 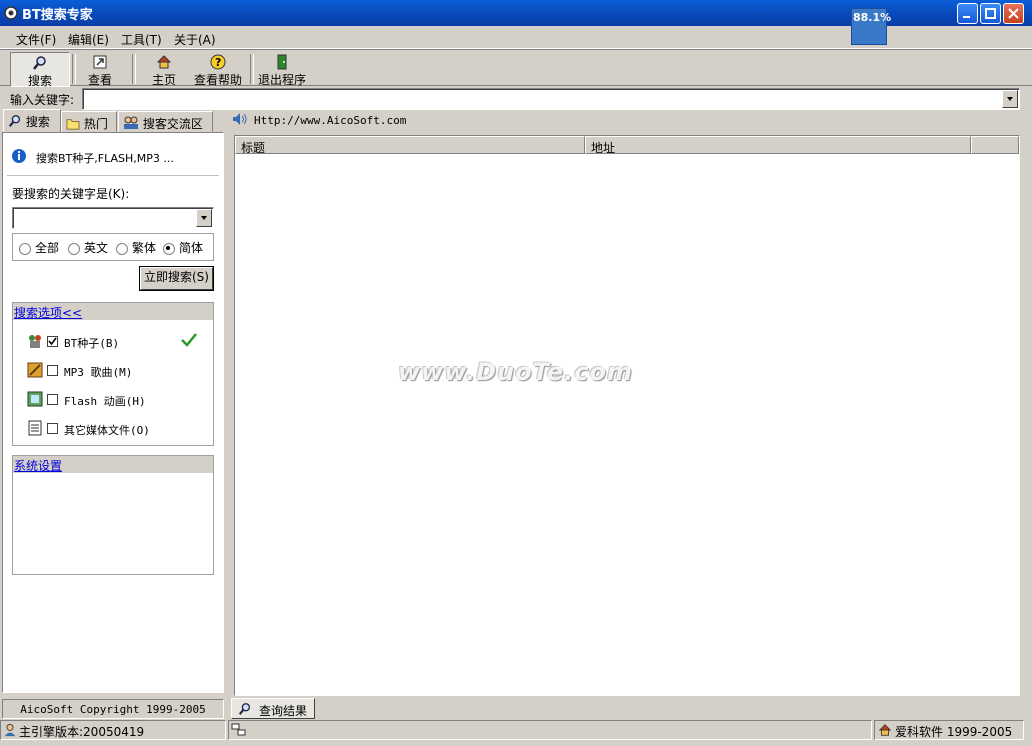 I want to click on tab-hot: 热门, so click(x=89, y=121).